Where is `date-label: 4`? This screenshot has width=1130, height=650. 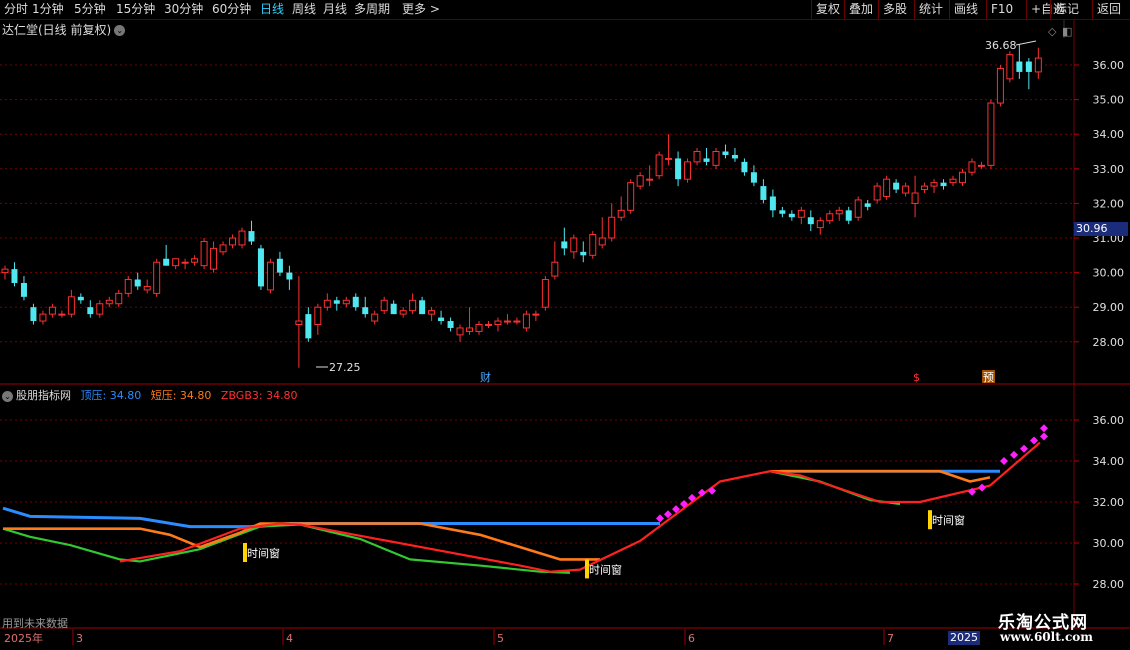
date-label: 4 is located at coordinates (289, 638).